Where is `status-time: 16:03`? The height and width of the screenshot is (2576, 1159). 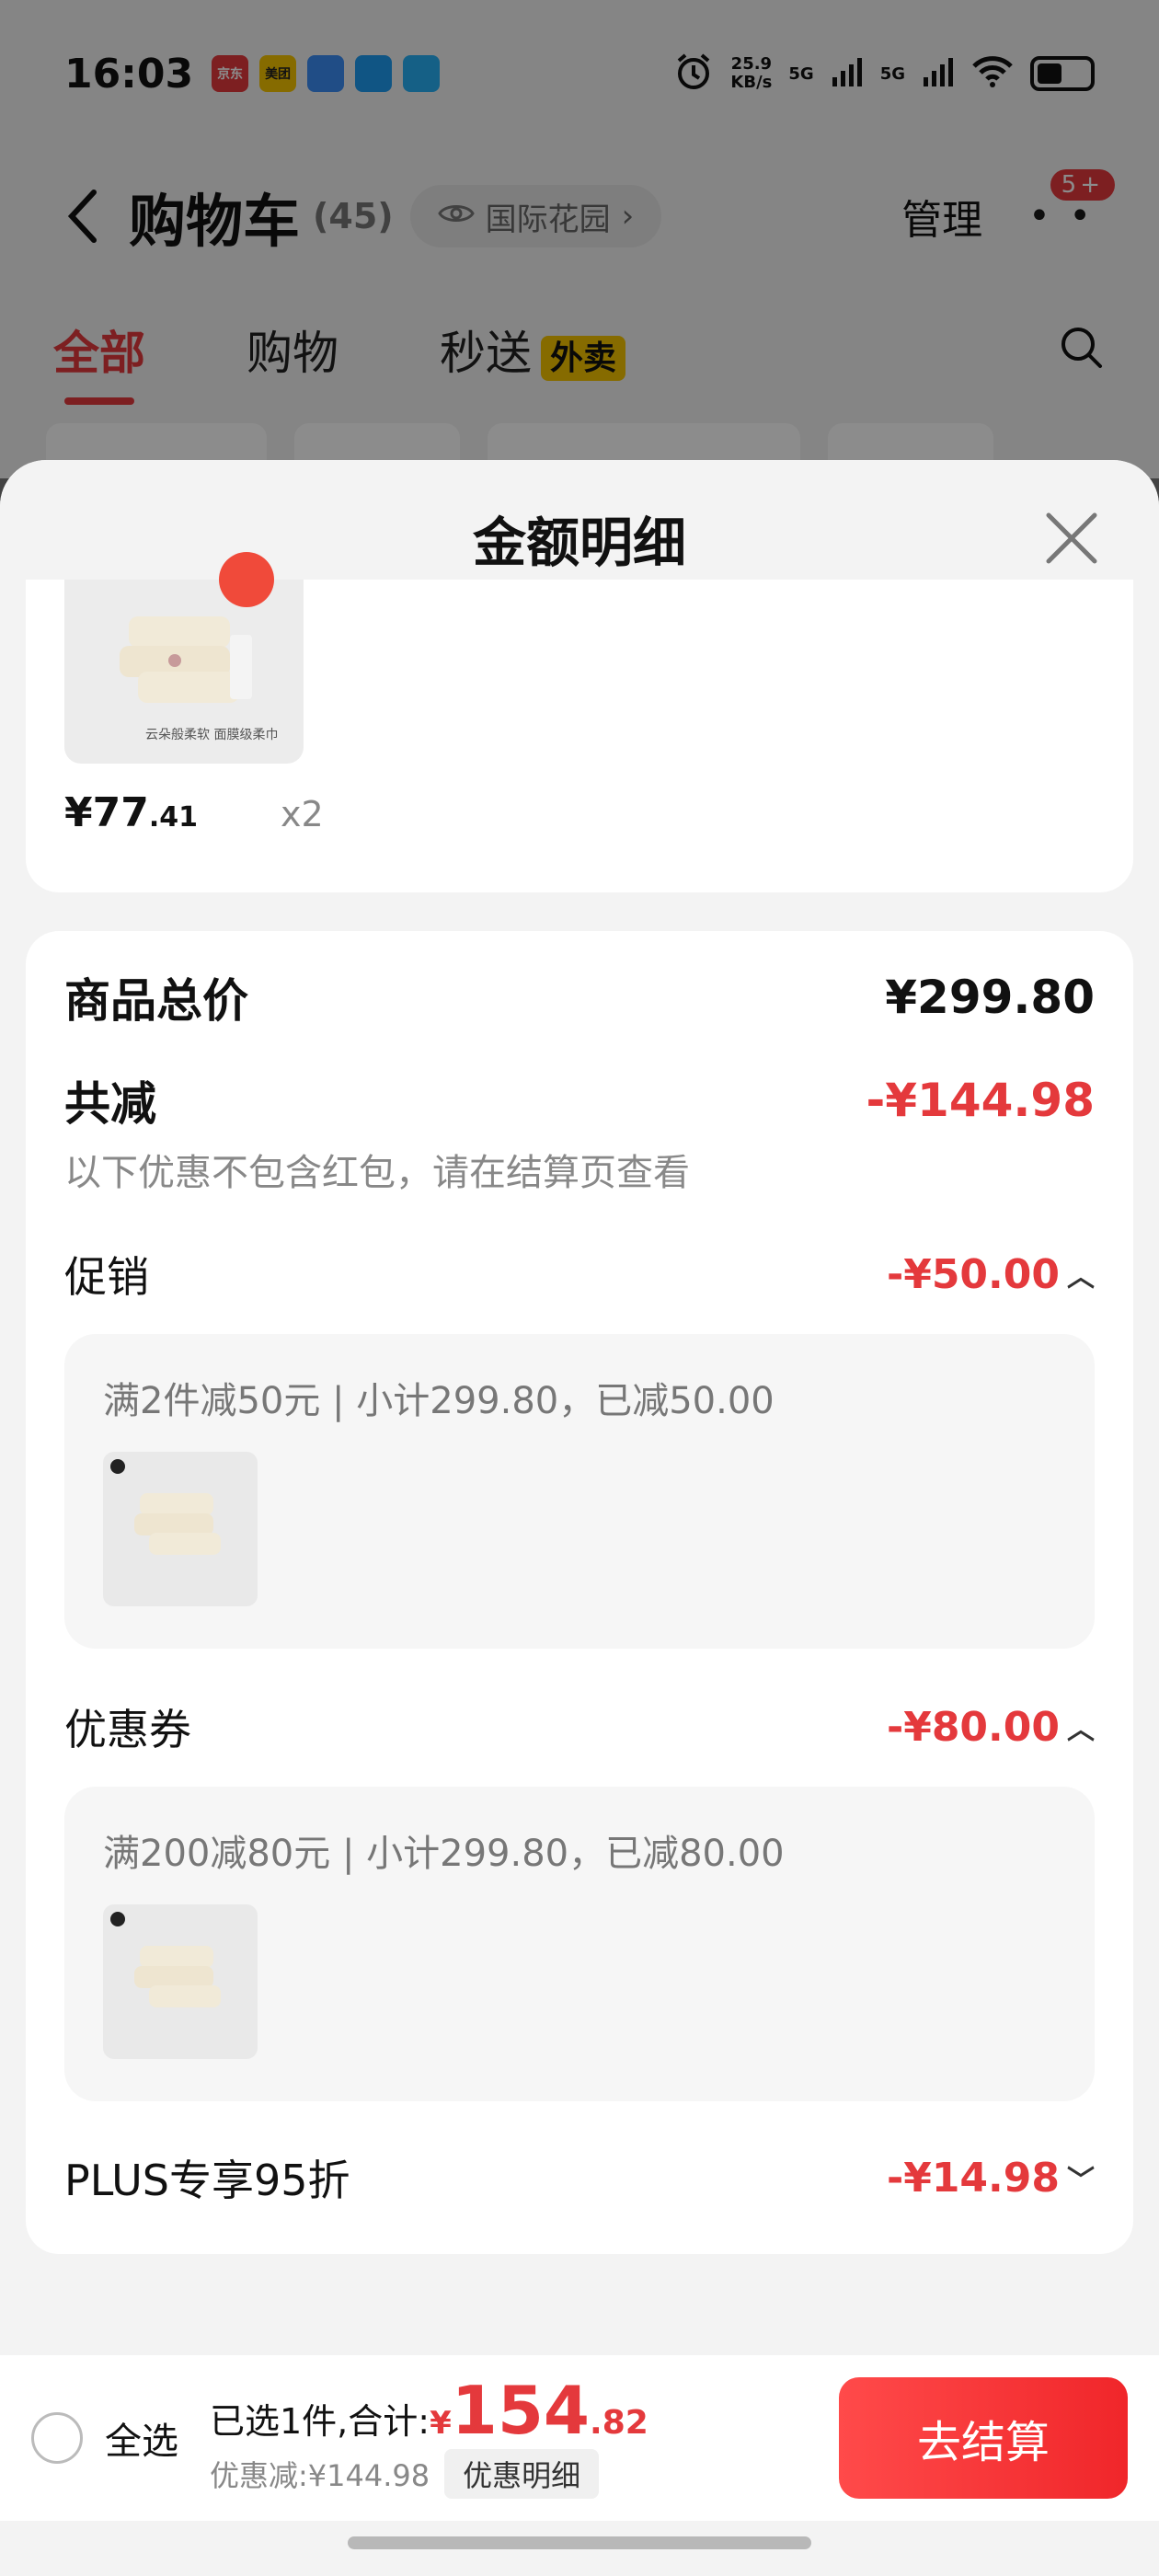 status-time: 16:03 is located at coordinates (129, 74).